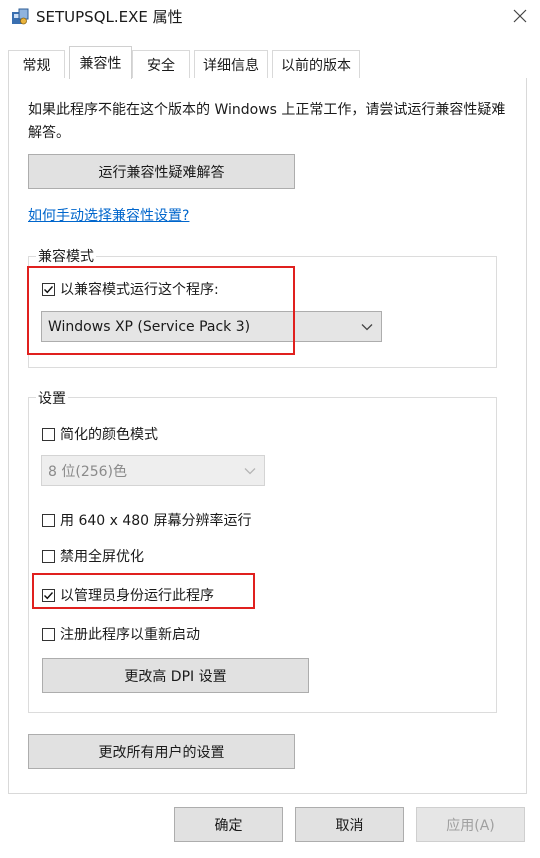 Image resolution: width=540 pixels, height=858 pixels. What do you see at coordinates (100, 62) in the screenshot?
I see `tab-compatibility: 兼容性` at bounding box center [100, 62].